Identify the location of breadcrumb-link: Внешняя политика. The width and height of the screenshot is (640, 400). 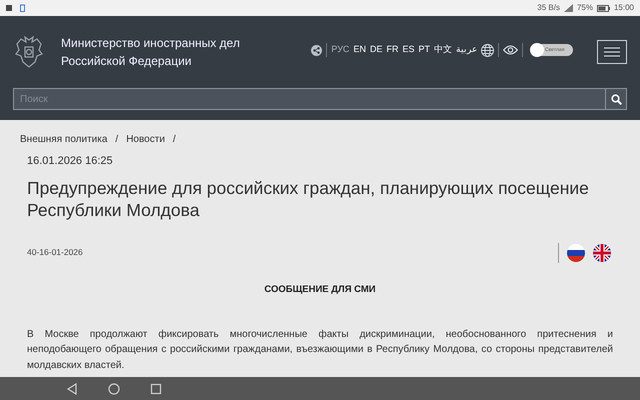
(64, 139).